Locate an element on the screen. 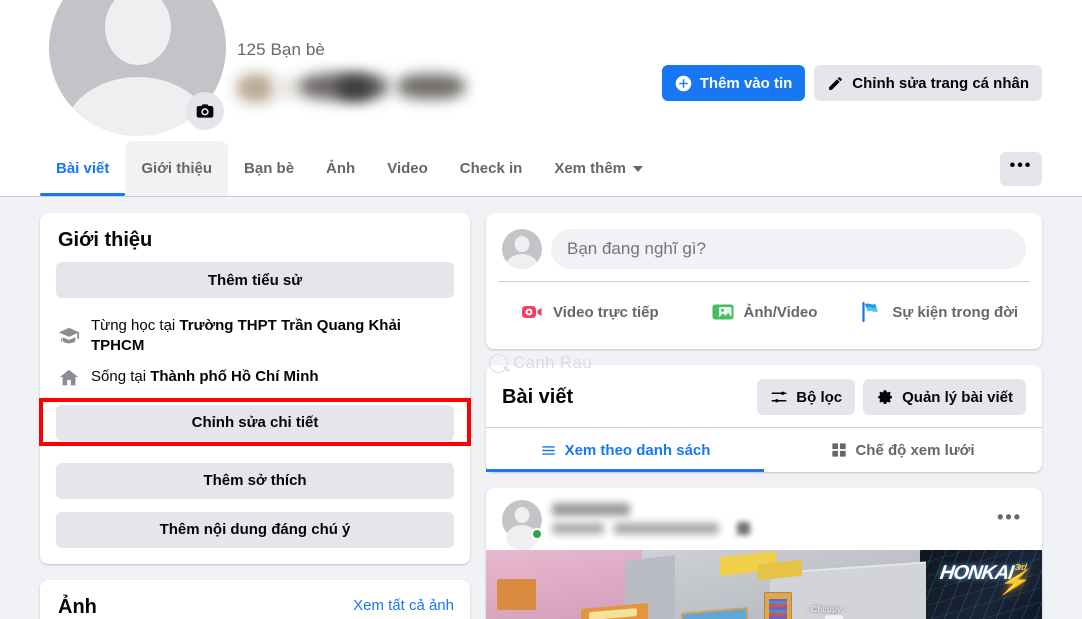  profile-avatar is located at coordinates (137, 70).